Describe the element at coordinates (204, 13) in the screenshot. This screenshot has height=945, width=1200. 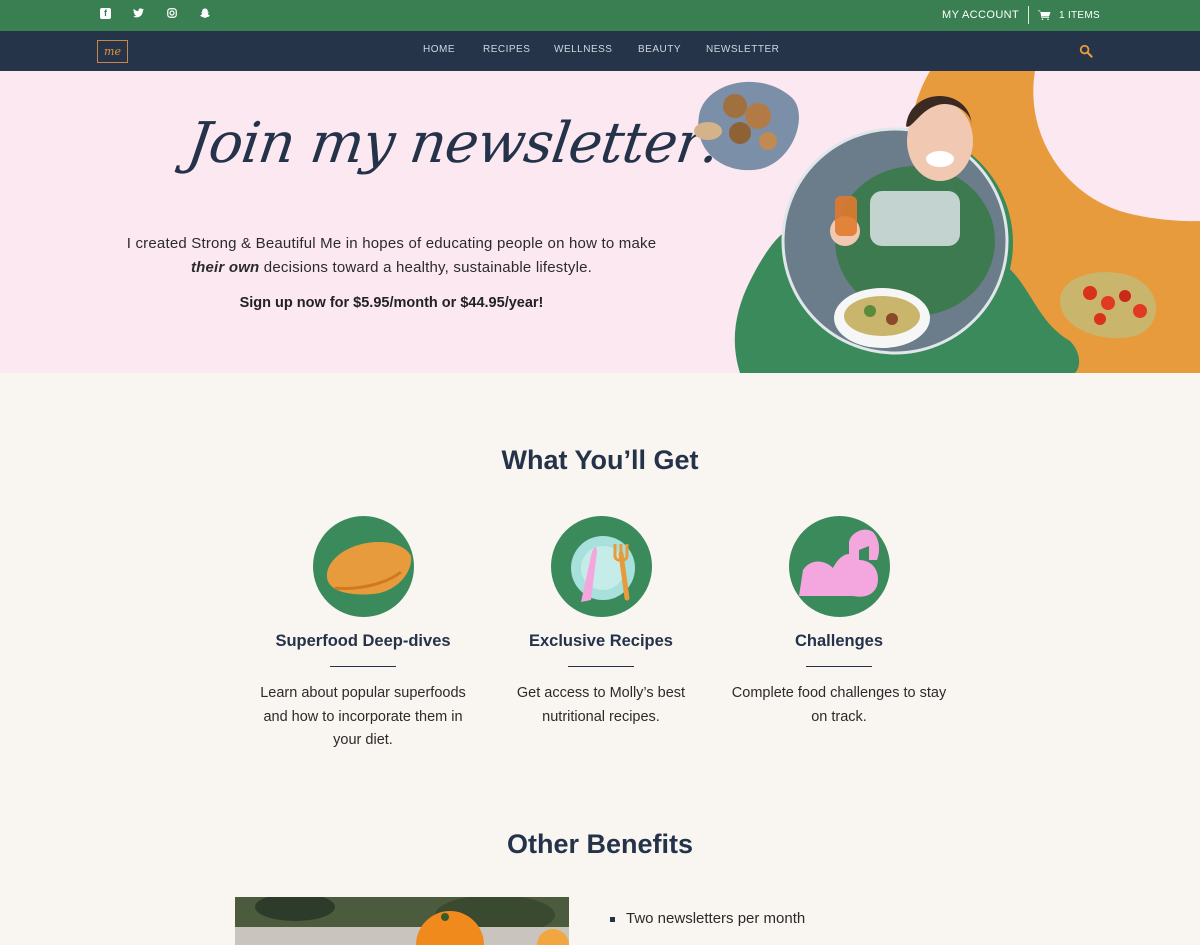
I see `snapchat-icon` at that location.